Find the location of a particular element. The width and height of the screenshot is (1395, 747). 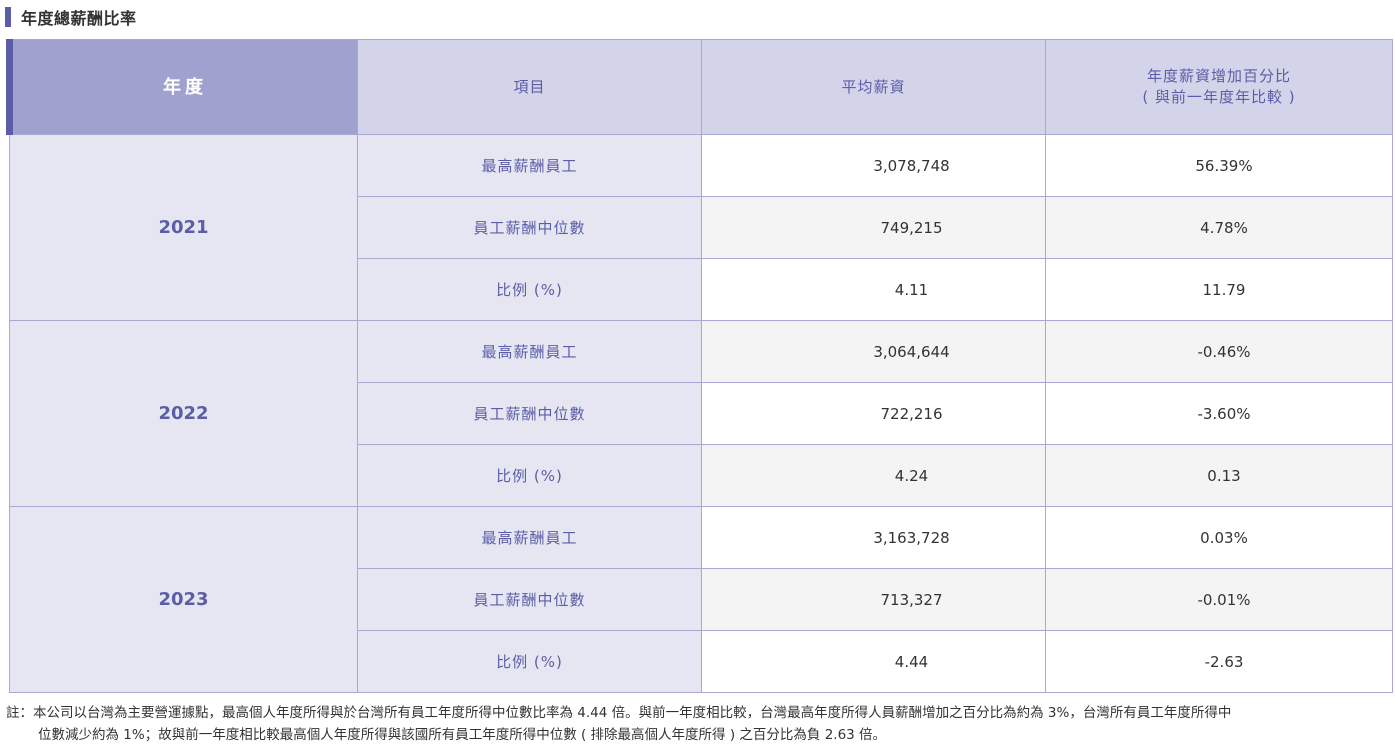

year-cell: 2021 is located at coordinates (183, 227).